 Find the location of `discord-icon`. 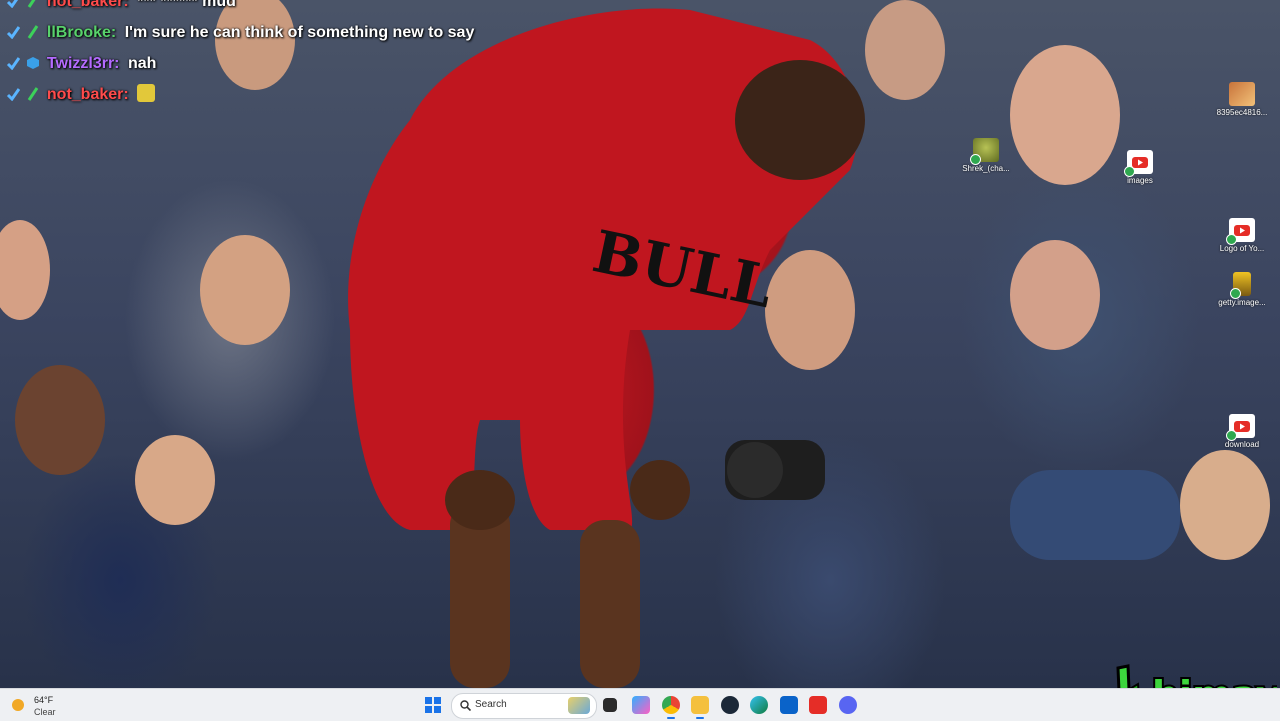

discord-icon is located at coordinates (848, 705).